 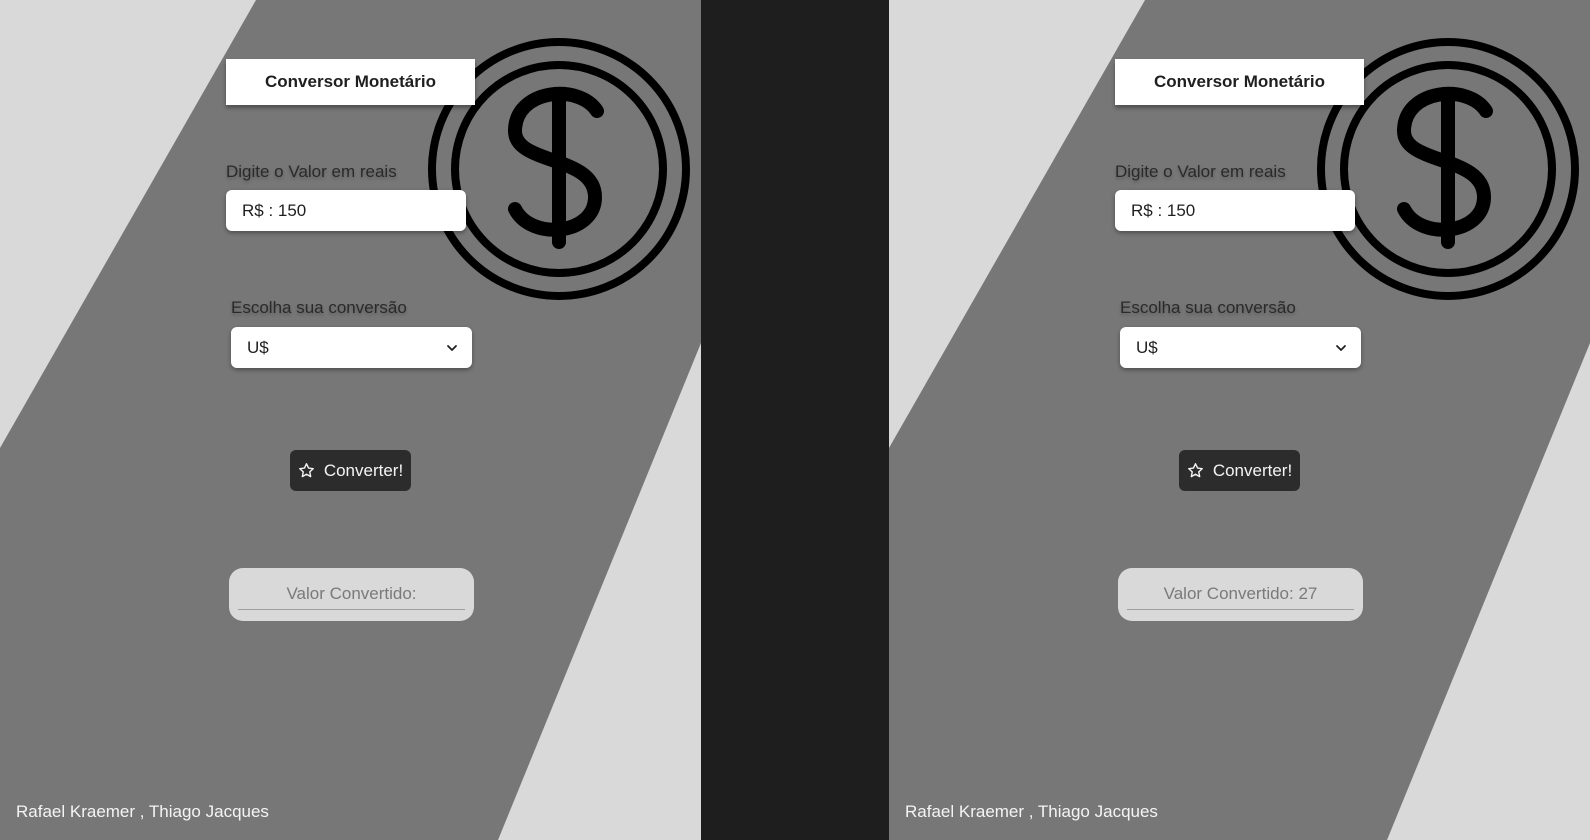 I want to click on result-text: Valor Convertido:, so click(x=351, y=593).